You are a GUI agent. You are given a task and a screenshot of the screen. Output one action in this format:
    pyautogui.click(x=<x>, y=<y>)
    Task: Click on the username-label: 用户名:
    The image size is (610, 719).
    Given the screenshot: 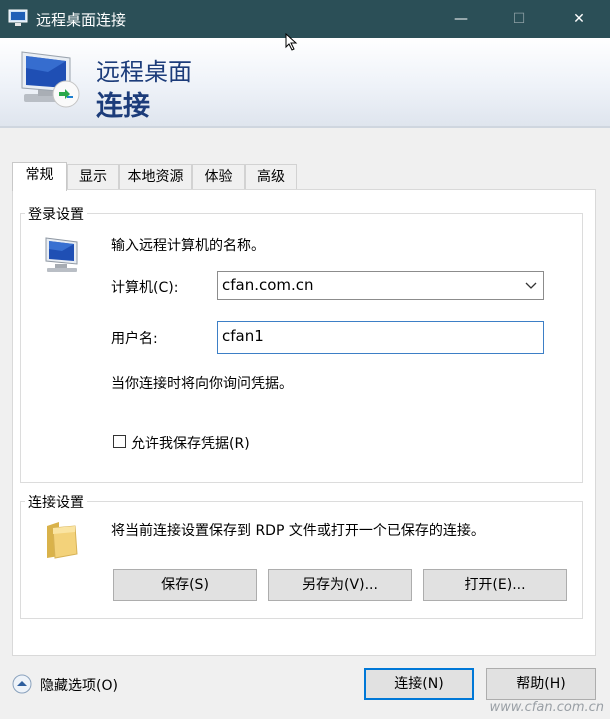 What is the action you would take?
    pyautogui.click(x=134, y=339)
    